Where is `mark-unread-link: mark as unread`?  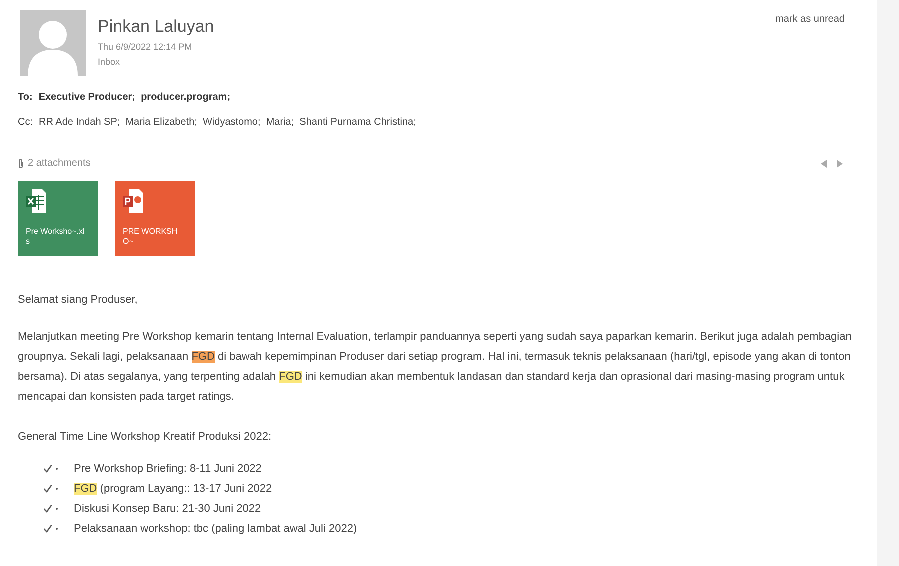
mark-unread-link: mark as unread is located at coordinates (810, 19).